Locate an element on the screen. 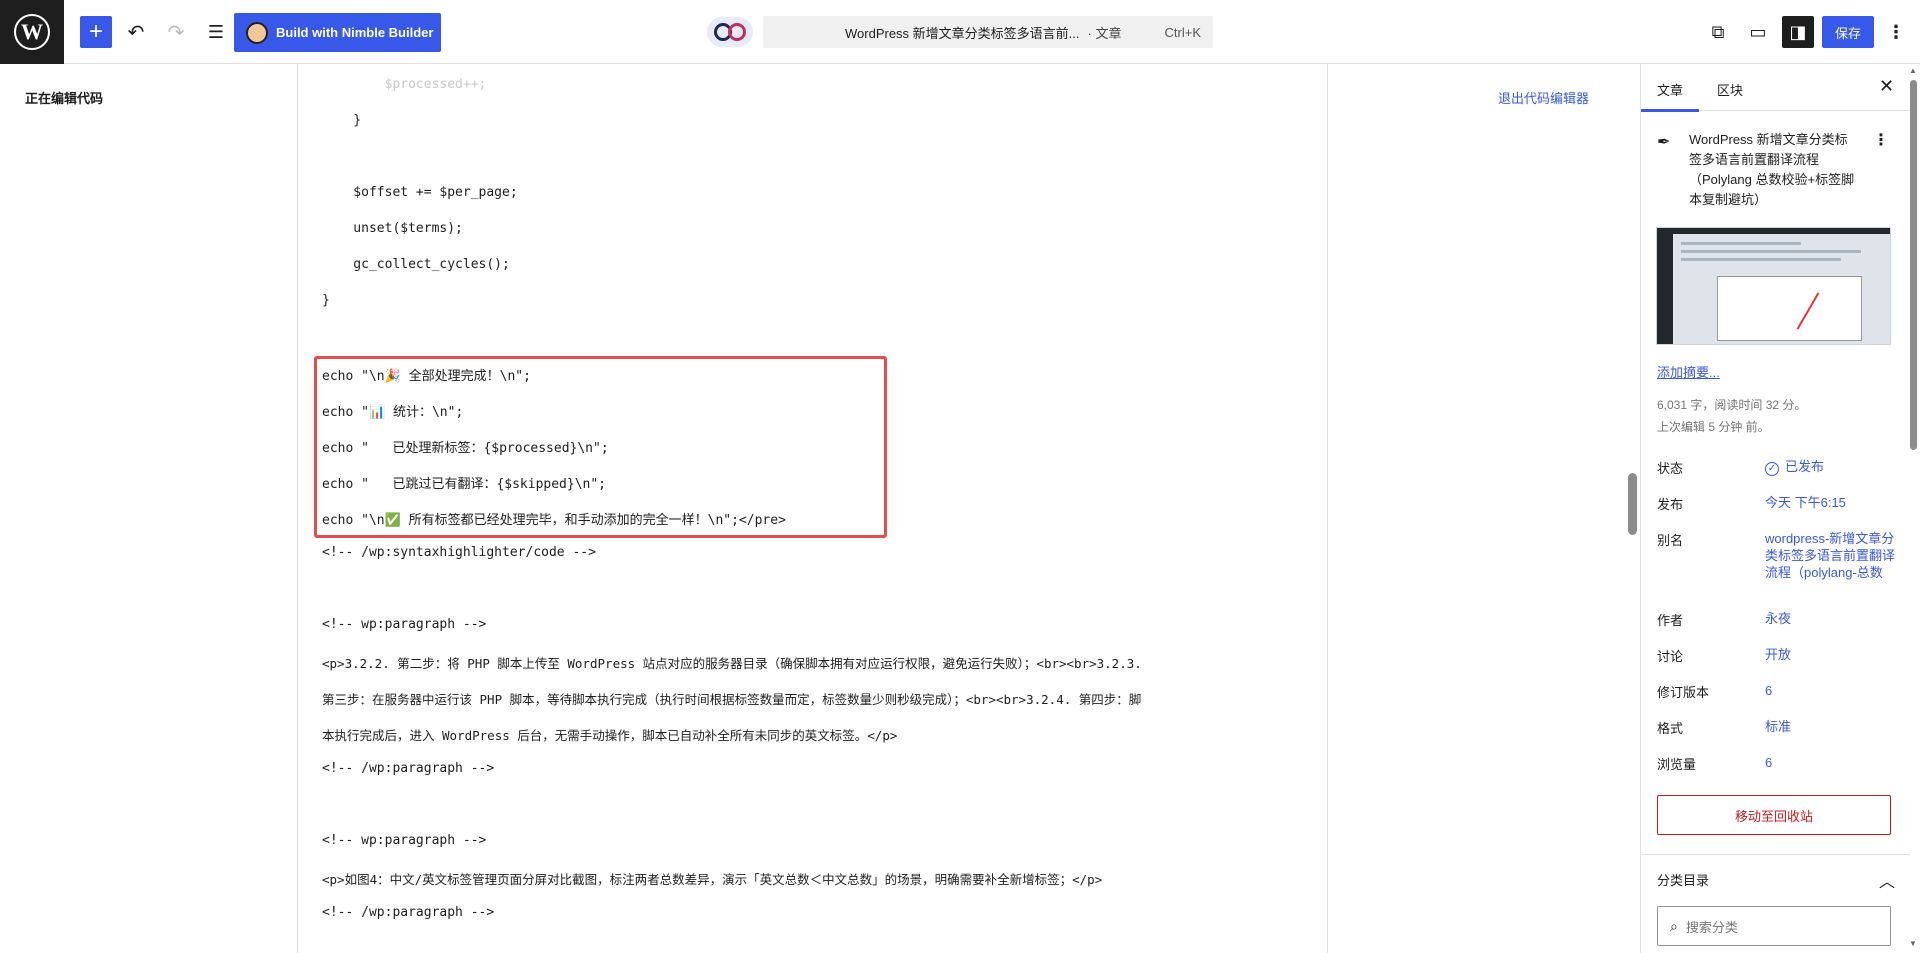  add-block-button: + is located at coordinates (96, 32).